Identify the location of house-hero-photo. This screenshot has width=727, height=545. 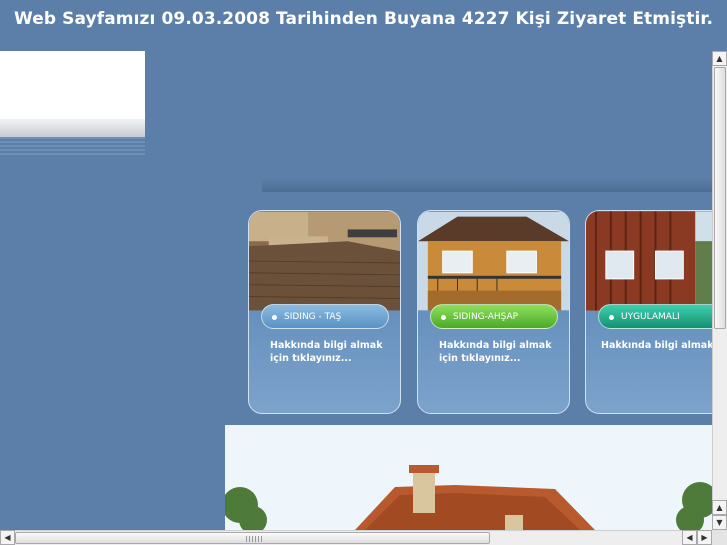
(468, 477).